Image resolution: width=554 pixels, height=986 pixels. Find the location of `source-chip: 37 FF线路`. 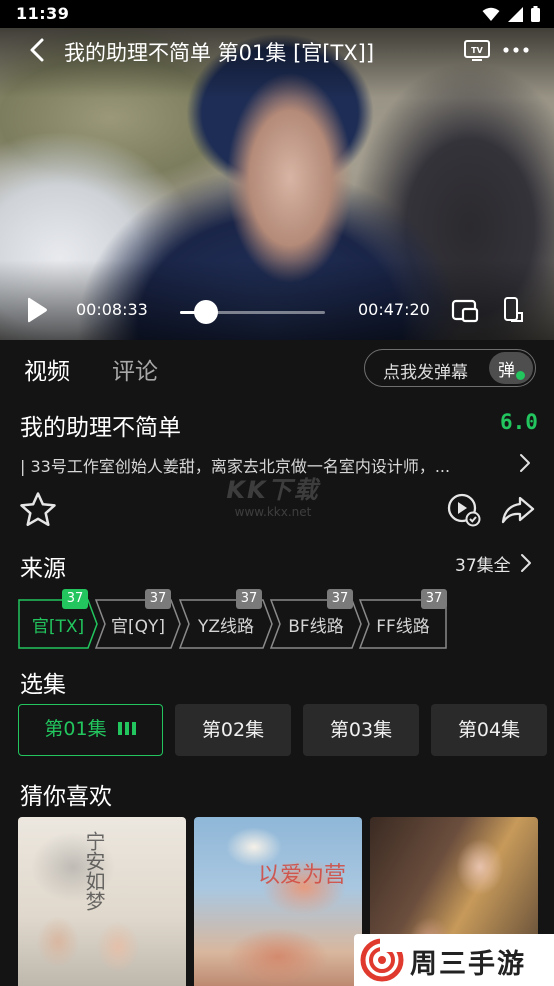

source-chip: 37 FF线路 is located at coordinates (403, 619).